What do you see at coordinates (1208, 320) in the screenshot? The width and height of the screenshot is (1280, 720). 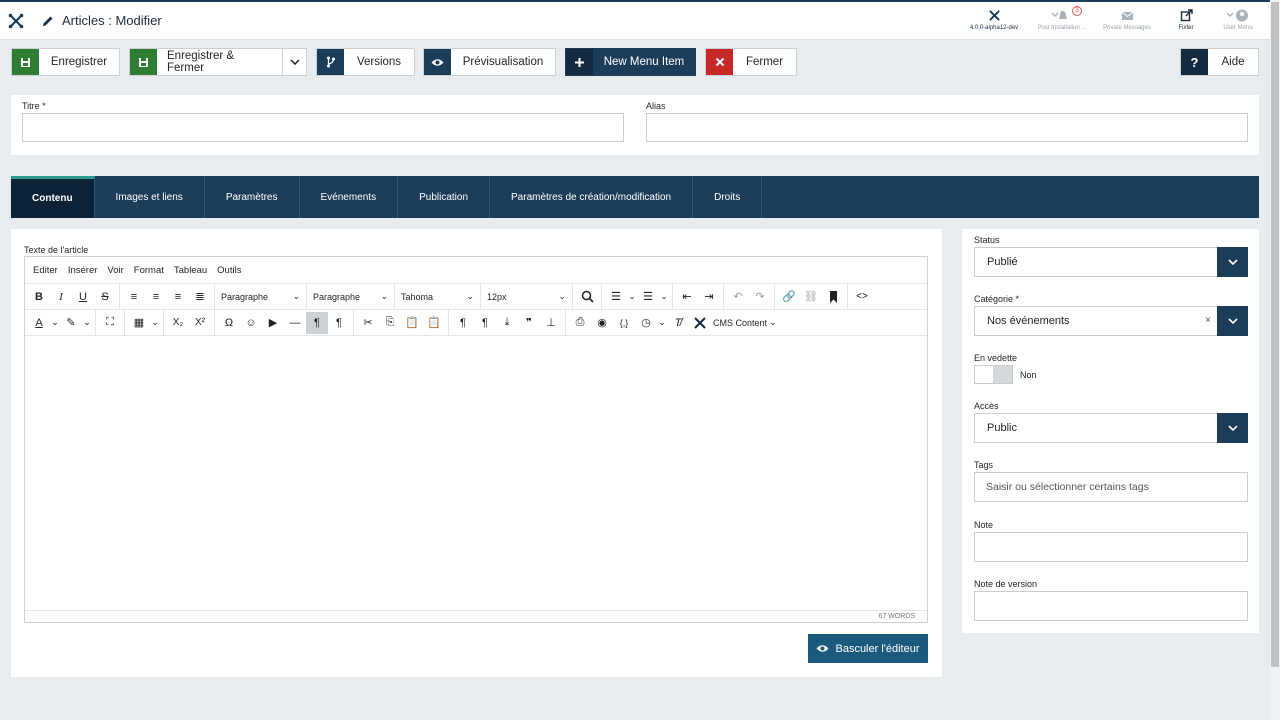 I see `clear-selection-icon: ×` at bounding box center [1208, 320].